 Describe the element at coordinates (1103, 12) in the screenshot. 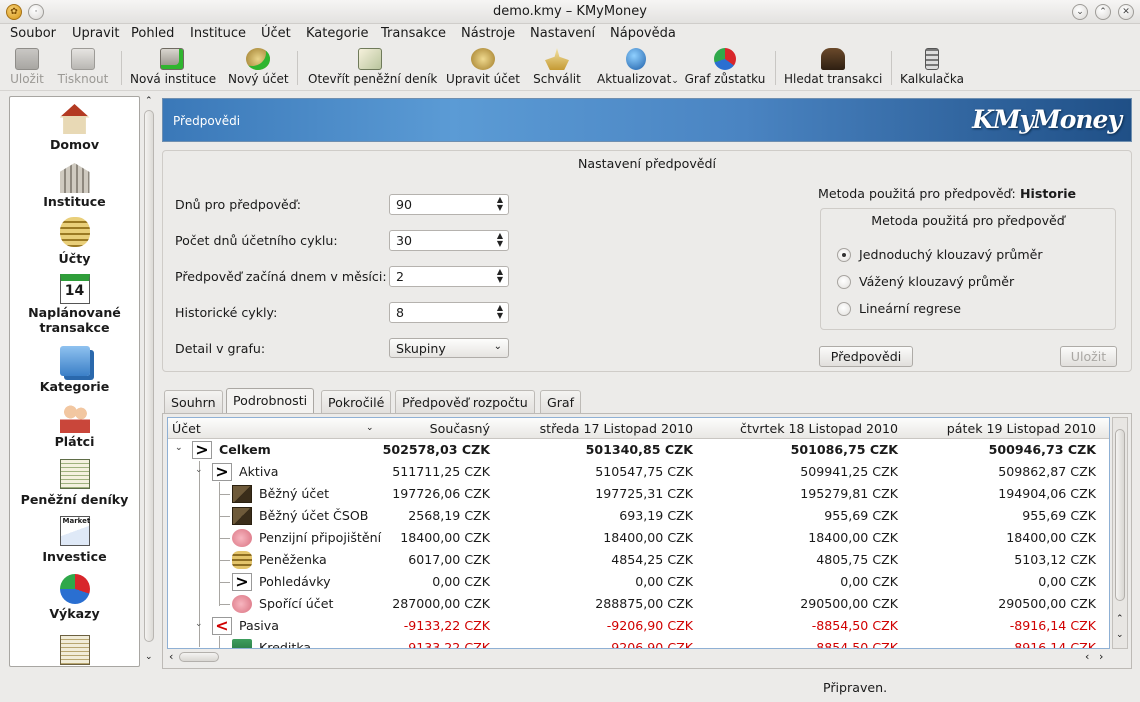

I see `maximize-icon: ⌃` at that location.